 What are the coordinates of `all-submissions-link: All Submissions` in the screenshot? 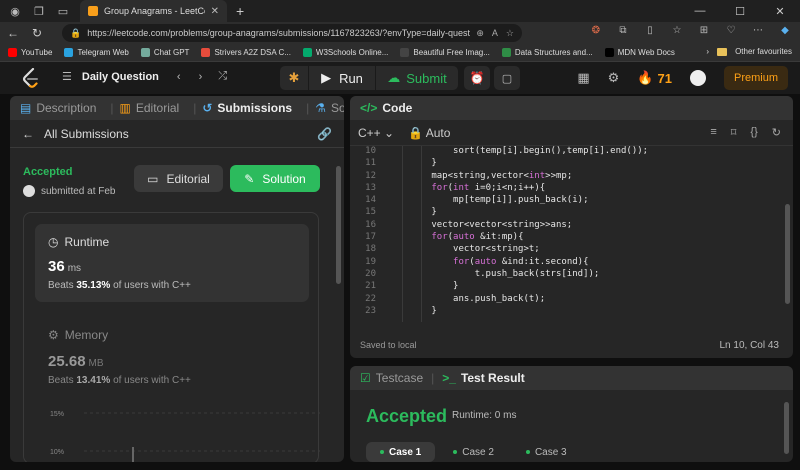 It's located at (86, 134).